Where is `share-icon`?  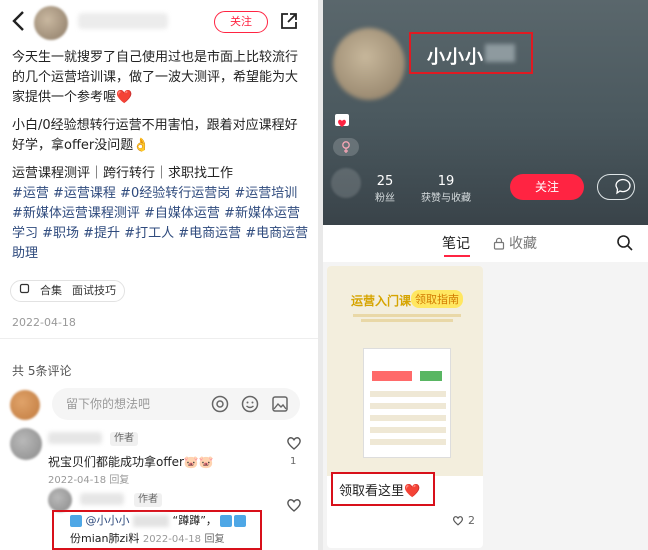
share-icon is located at coordinates (289, 21).